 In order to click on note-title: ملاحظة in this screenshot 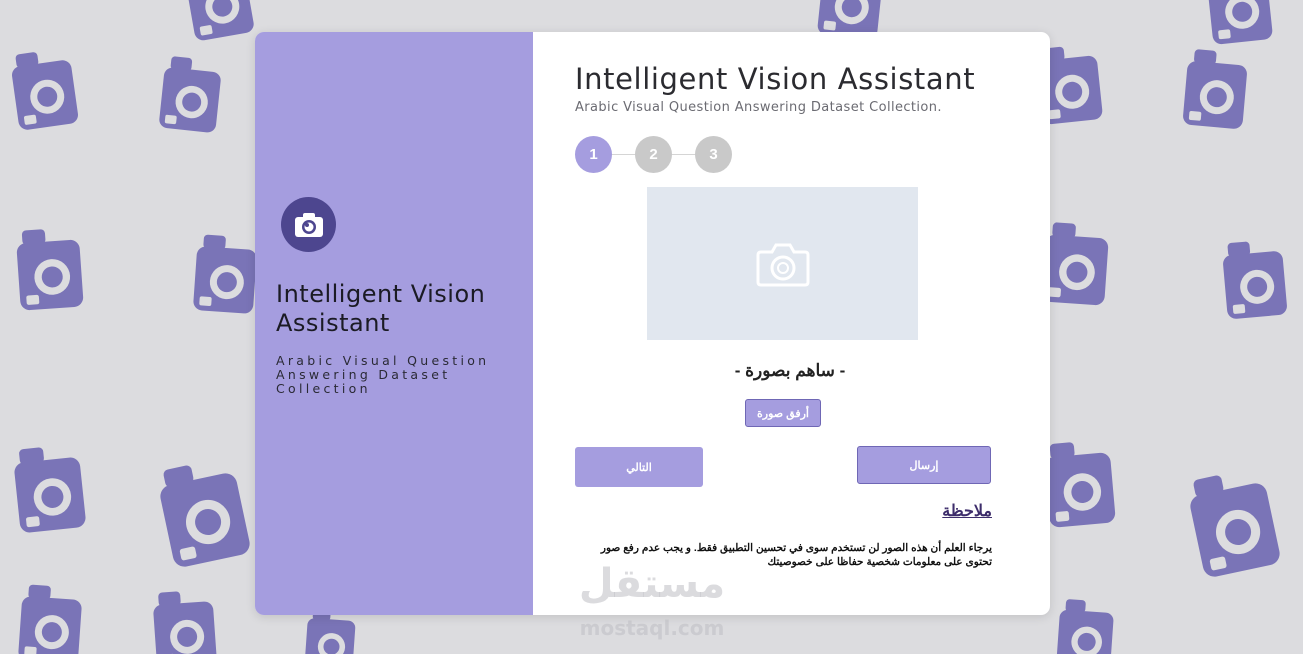, I will do `click(967, 511)`.